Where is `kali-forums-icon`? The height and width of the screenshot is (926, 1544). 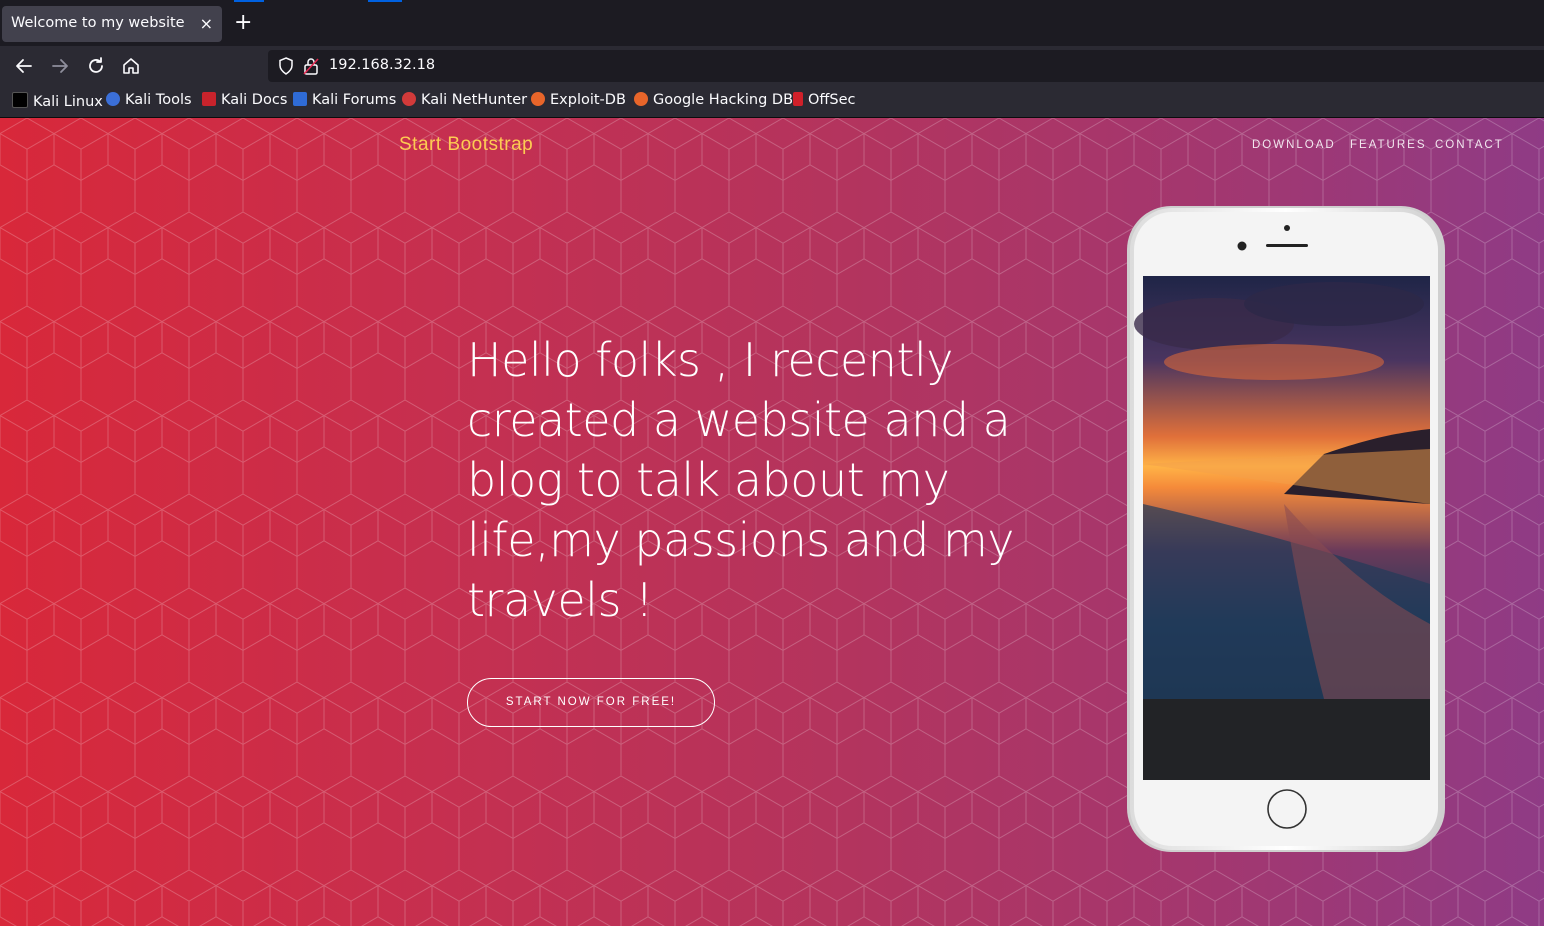 kali-forums-icon is located at coordinates (300, 99).